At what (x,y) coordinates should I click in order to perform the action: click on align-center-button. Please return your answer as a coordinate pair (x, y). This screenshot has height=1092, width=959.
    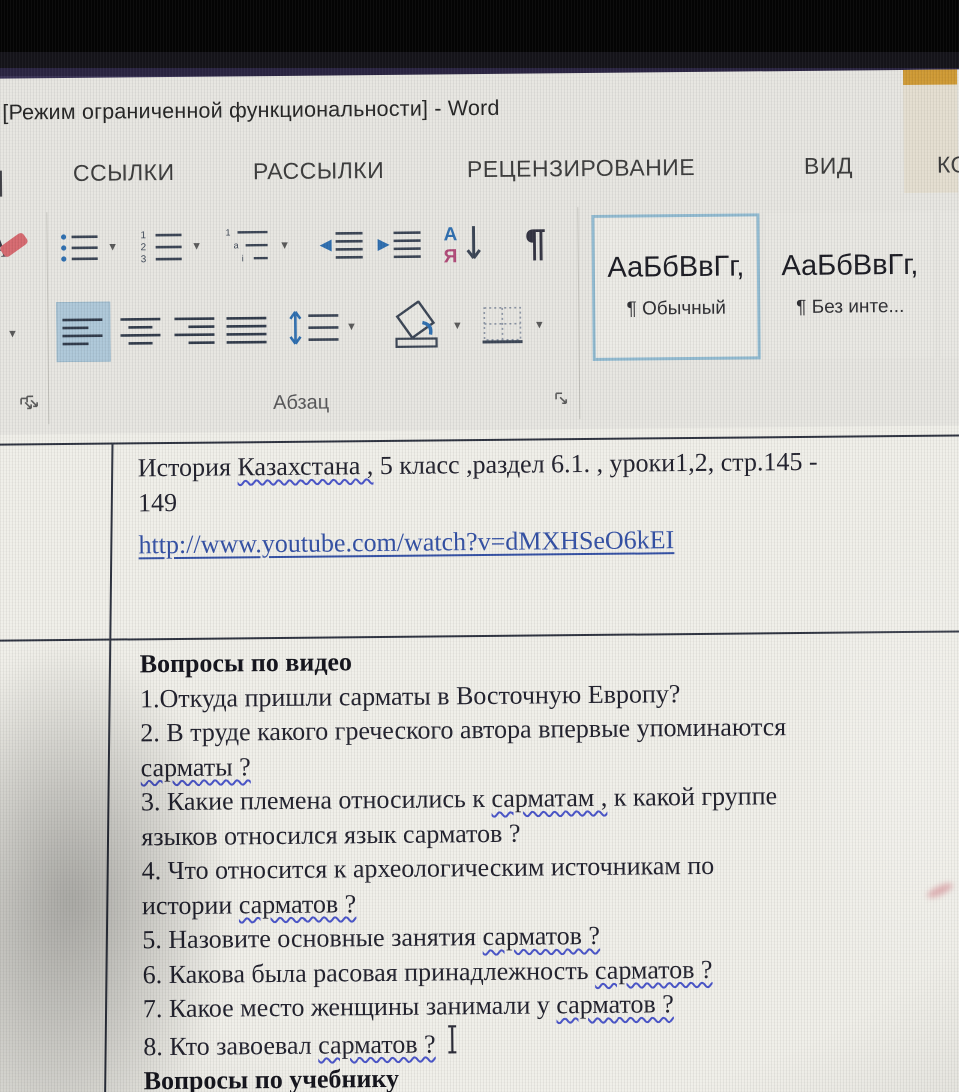
    Looking at the image, I should click on (141, 331).